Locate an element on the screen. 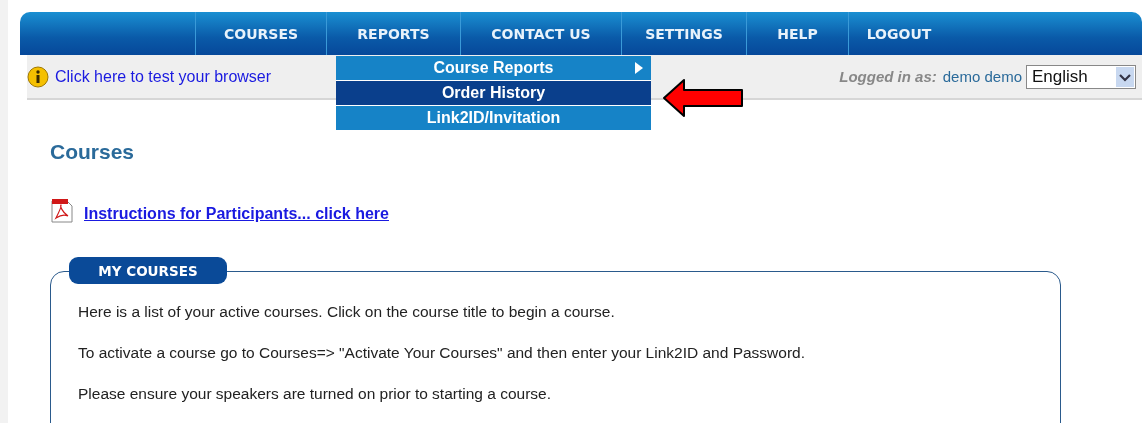  nav-item: LOGOUT is located at coordinates (899, 33).